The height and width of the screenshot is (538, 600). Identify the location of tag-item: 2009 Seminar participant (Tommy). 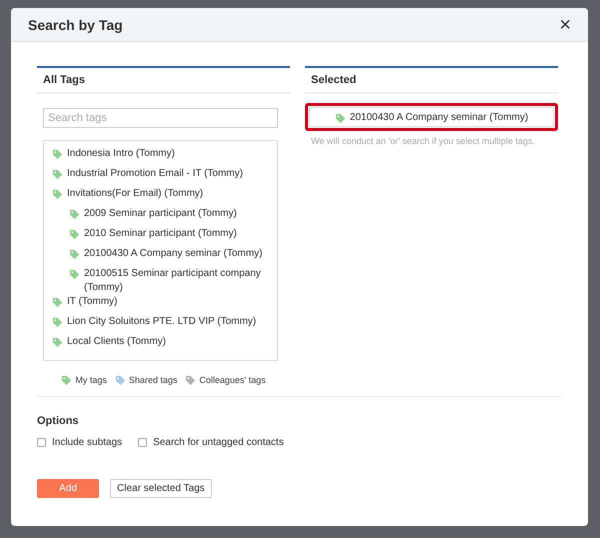
(160, 217).